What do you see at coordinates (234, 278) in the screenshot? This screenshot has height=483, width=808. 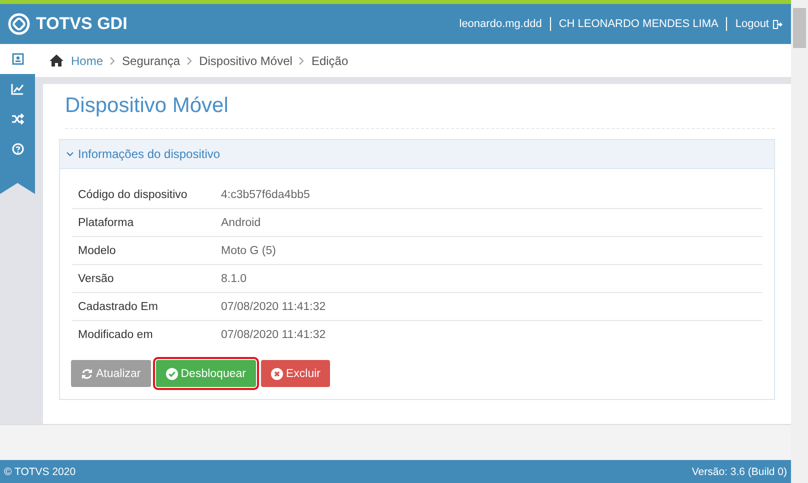 I see `field-value: 8.1.0` at bounding box center [234, 278].